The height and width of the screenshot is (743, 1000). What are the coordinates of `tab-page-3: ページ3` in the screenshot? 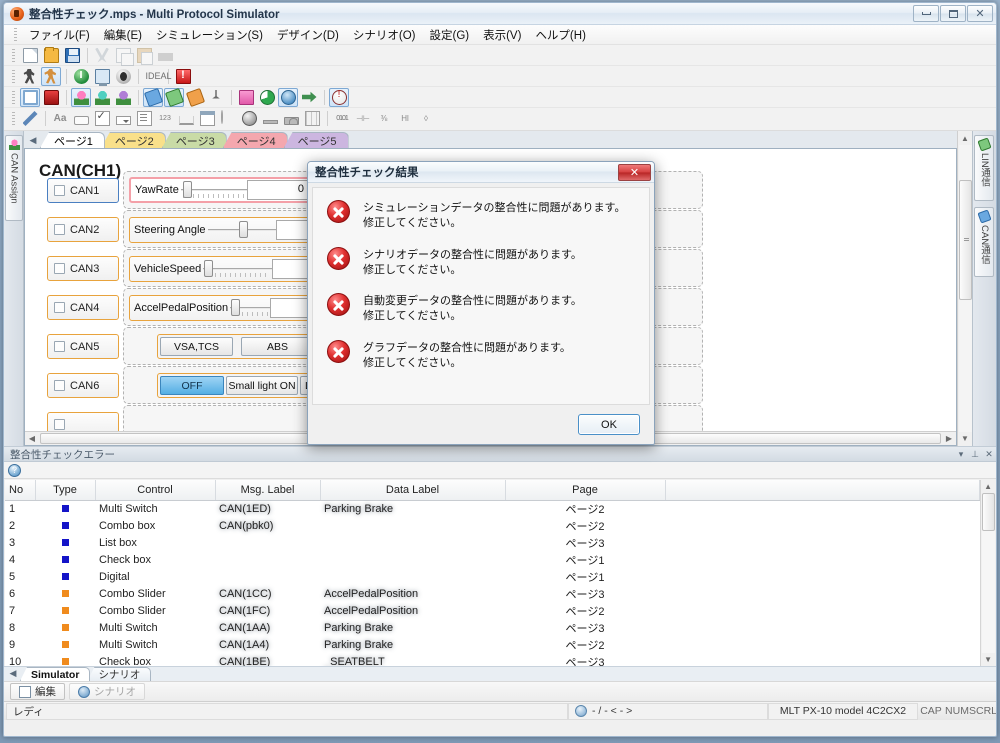 It's located at (194, 140).